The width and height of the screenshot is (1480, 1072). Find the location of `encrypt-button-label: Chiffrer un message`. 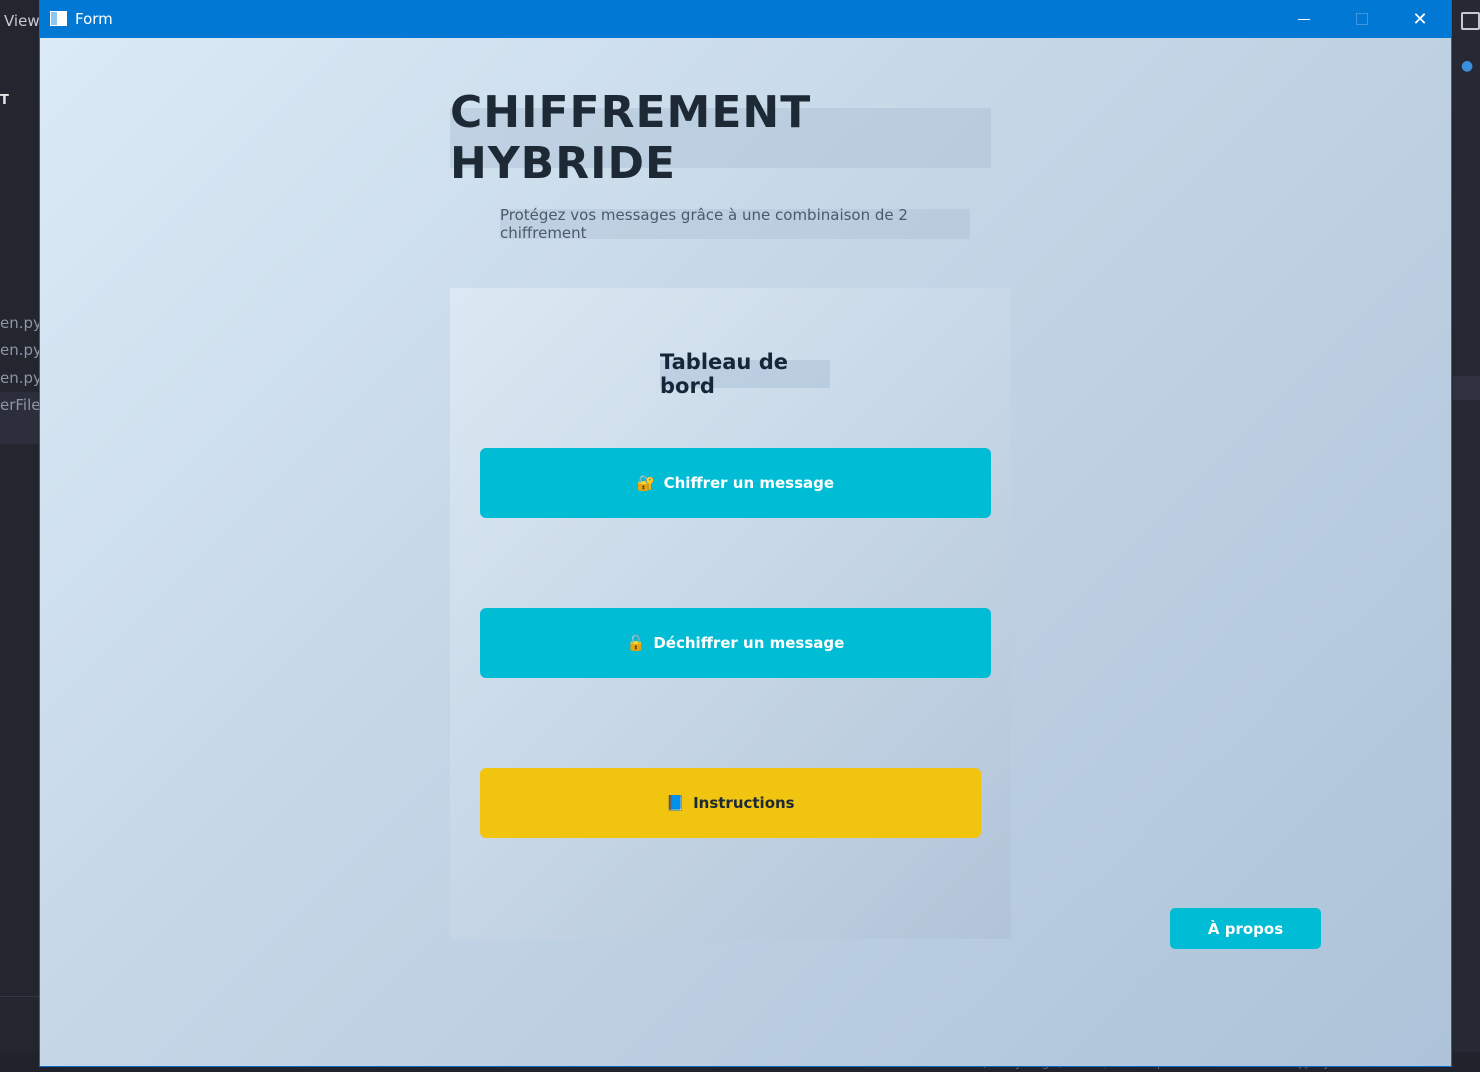

encrypt-button-label: Chiffrer un message is located at coordinates (749, 483).